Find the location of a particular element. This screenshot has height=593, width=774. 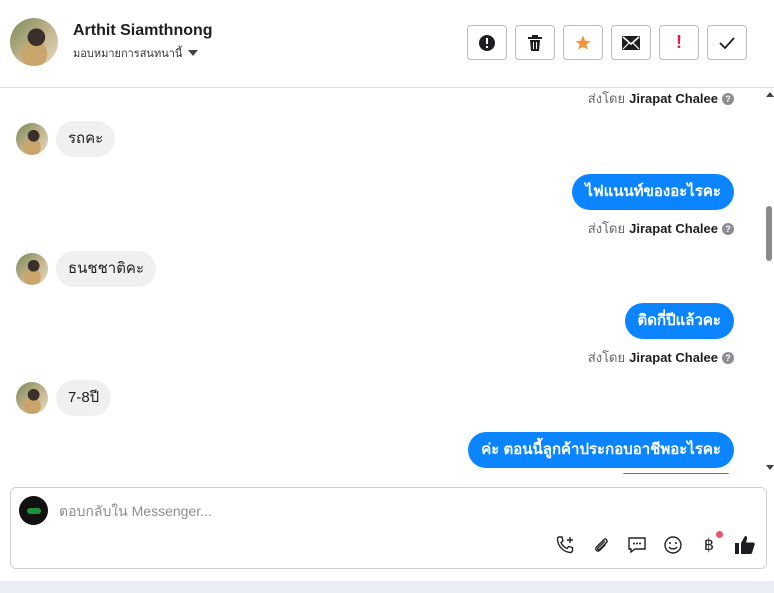

exclamation-icon: ! is located at coordinates (679, 42).